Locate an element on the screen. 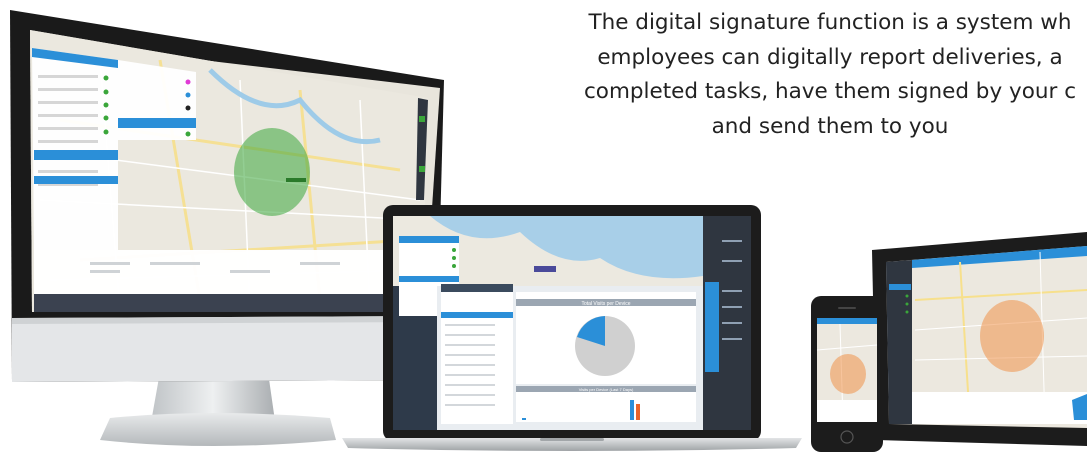 The image size is (1087, 452). map-zone-green is located at coordinates (272, 172).